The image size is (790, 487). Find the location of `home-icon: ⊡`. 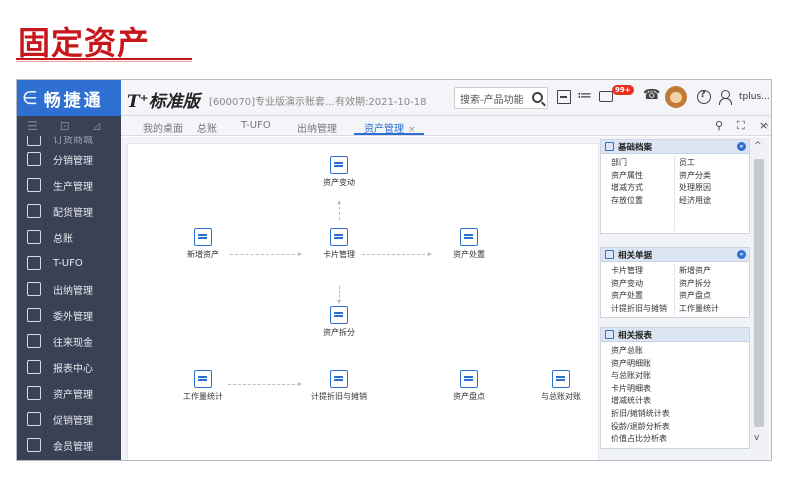

home-icon: ⊡ is located at coordinates (65, 126).